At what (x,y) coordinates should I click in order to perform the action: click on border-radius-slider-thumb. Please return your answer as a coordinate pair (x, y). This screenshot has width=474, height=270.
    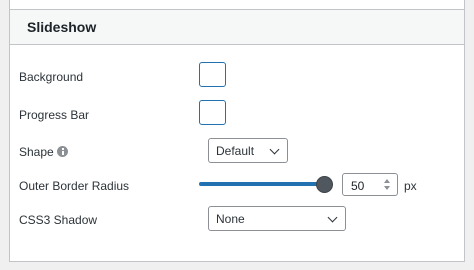
    Looking at the image, I should click on (324, 184).